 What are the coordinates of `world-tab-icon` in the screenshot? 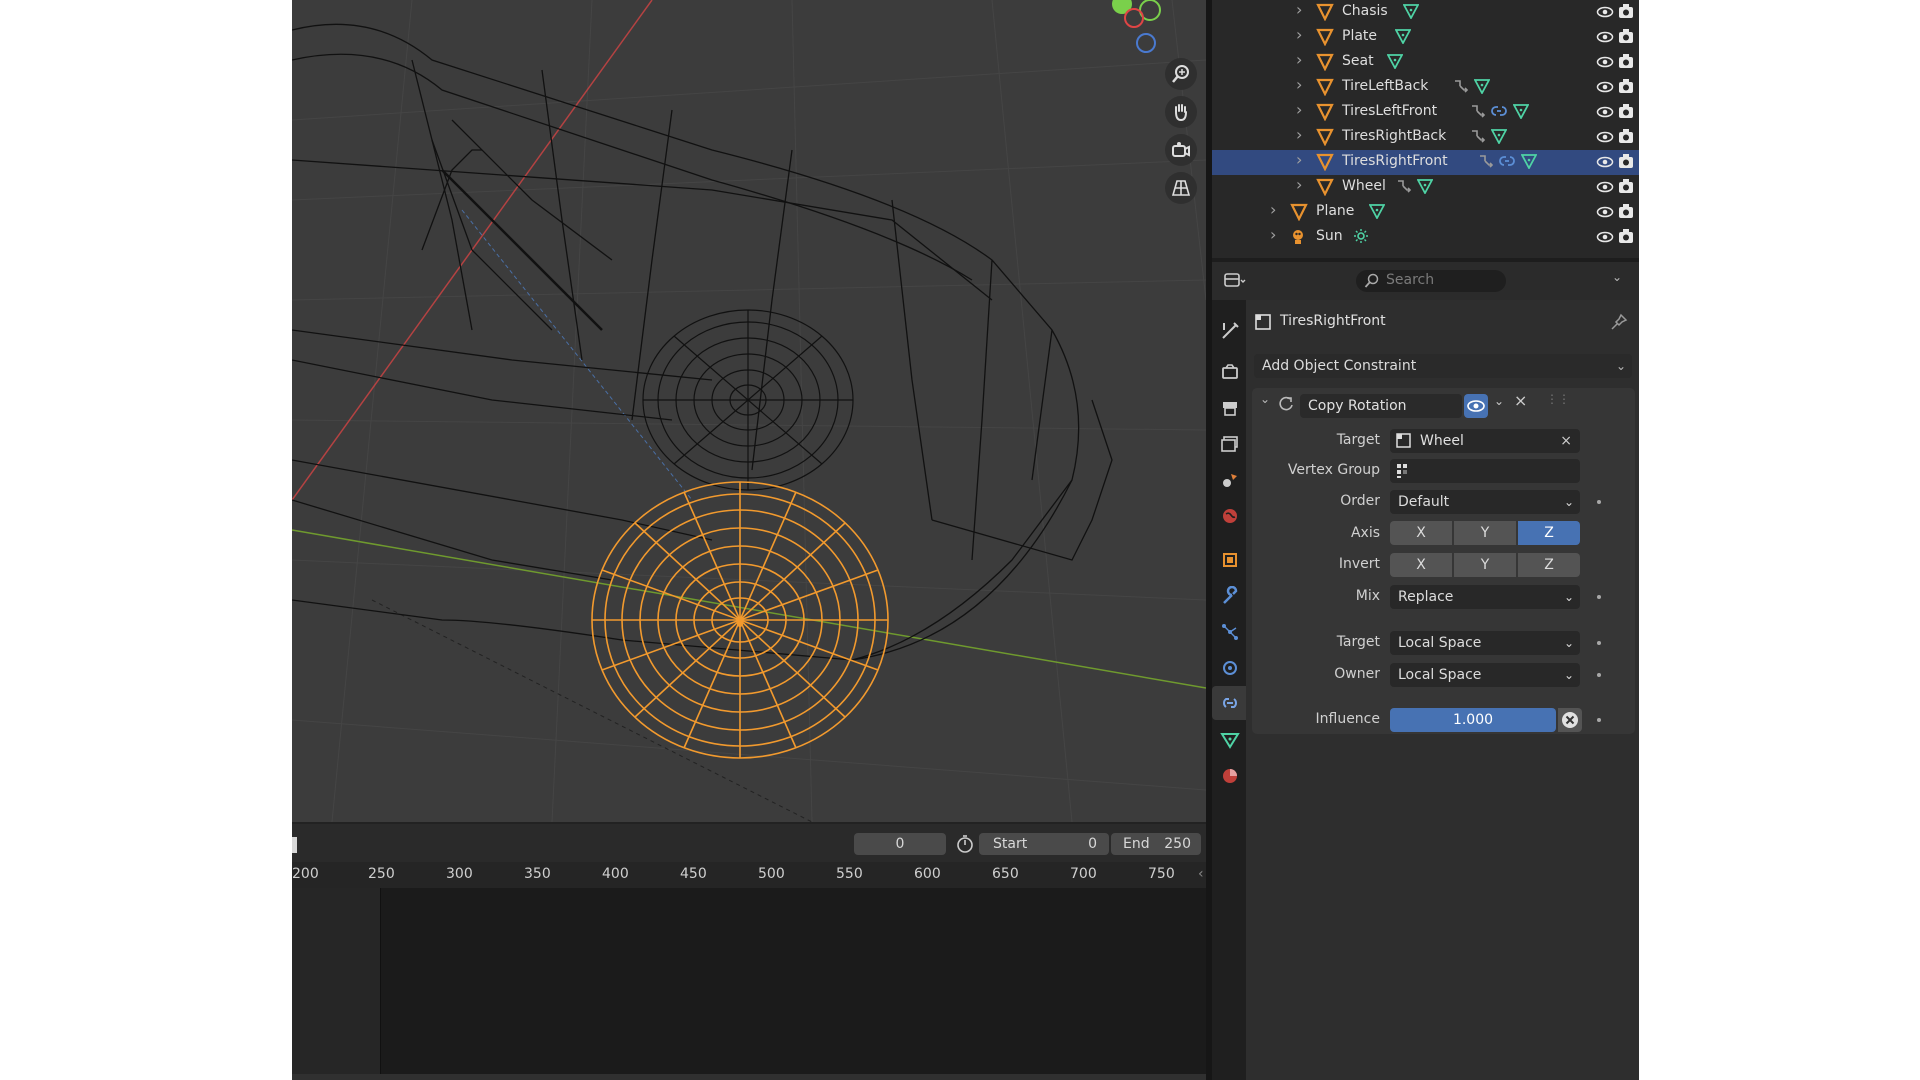 It's located at (1230, 516).